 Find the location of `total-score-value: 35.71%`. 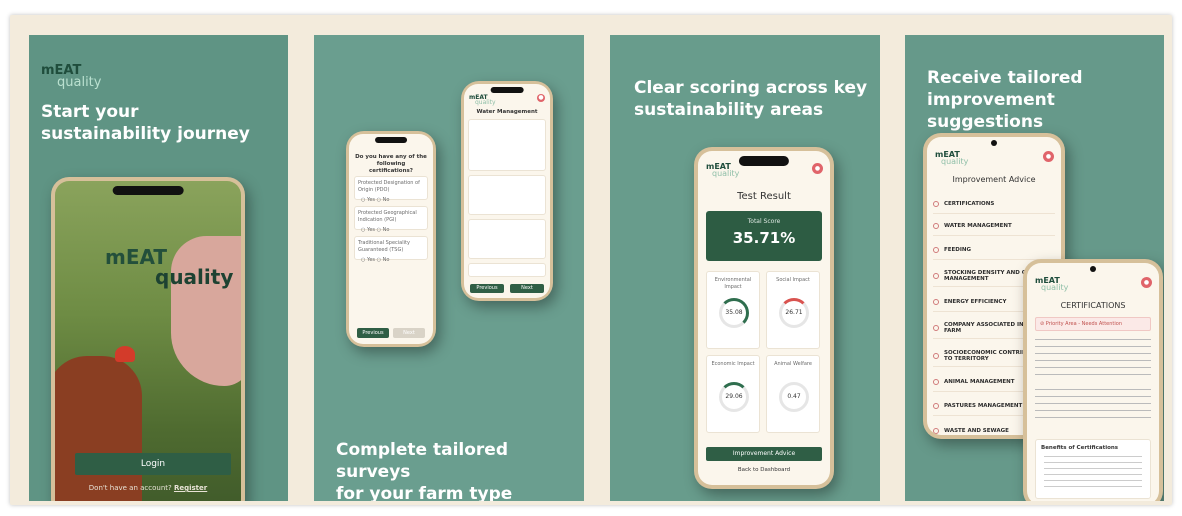

total-score-value: 35.71% is located at coordinates (764, 238).